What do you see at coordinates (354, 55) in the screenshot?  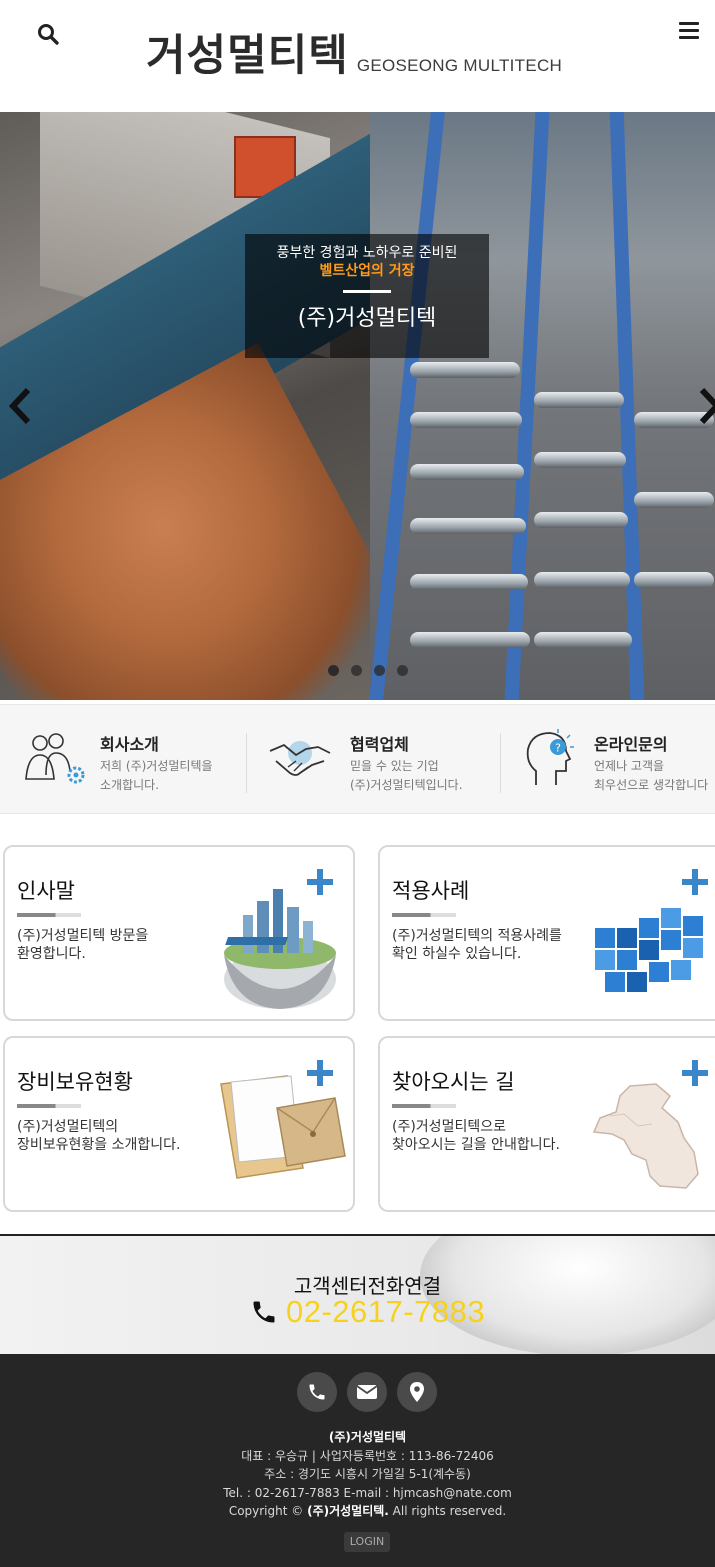 I see `site-logo: 거성멀티텍 GEOSEONG MULTITECH` at bounding box center [354, 55].